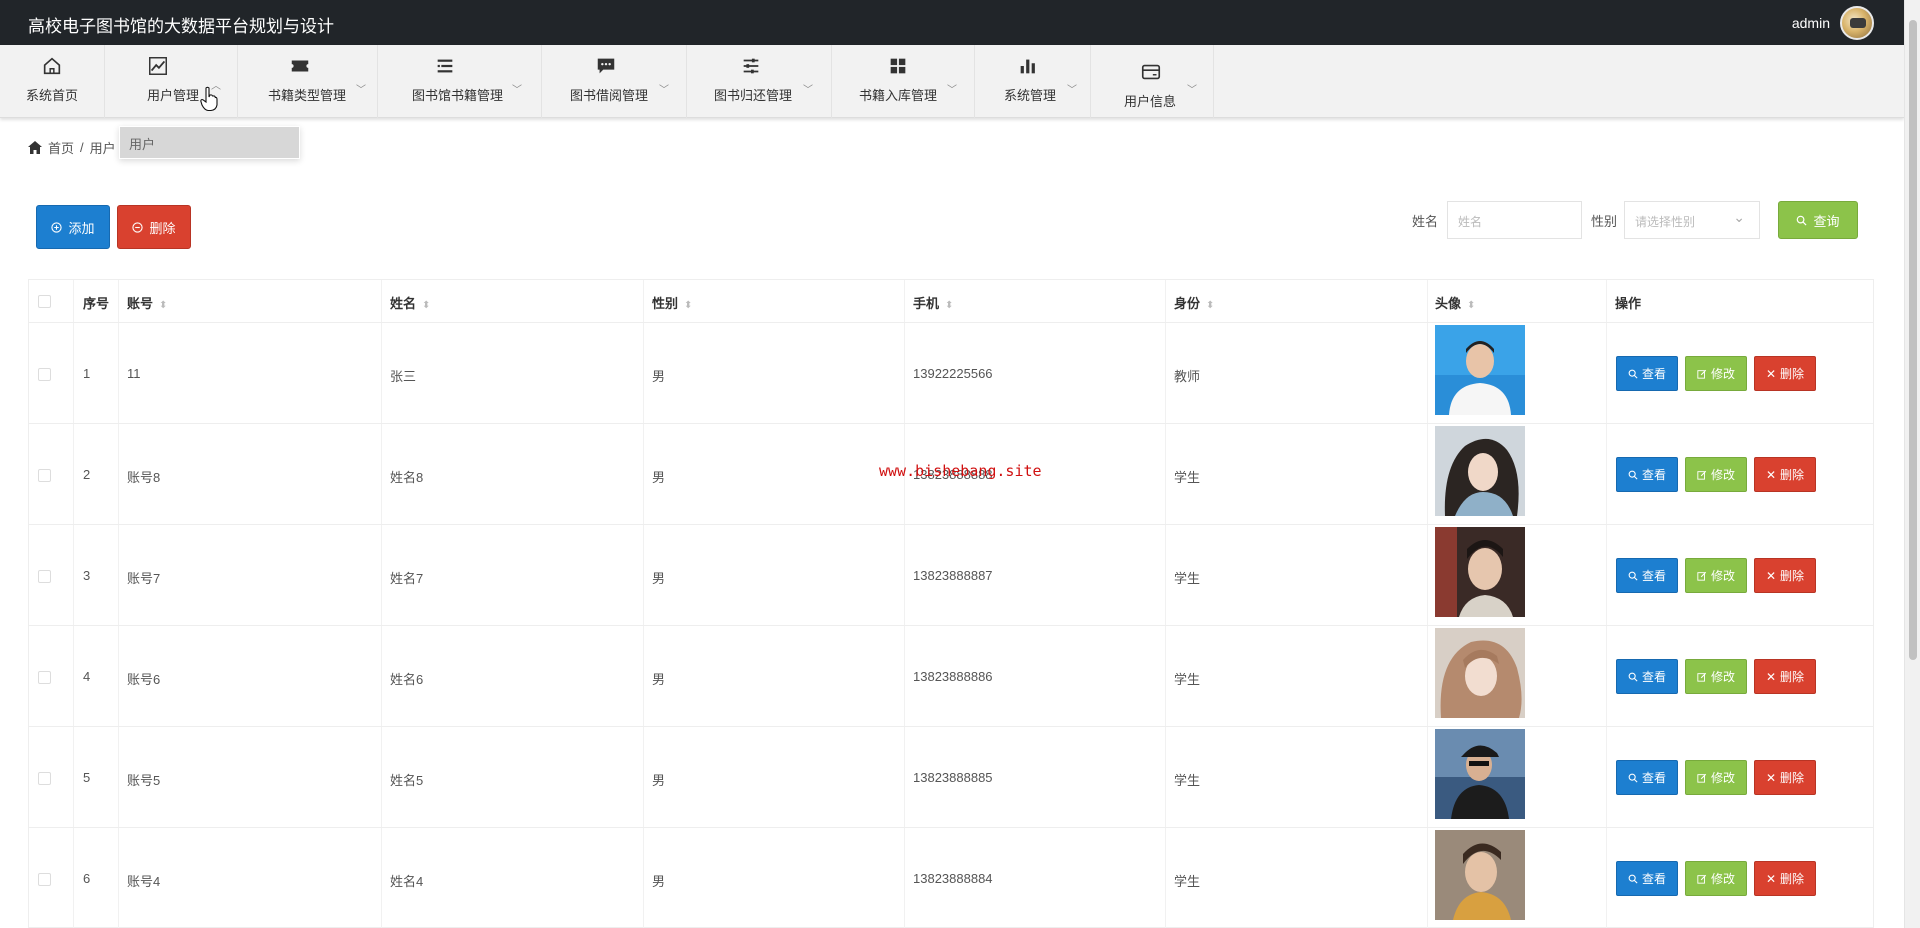  What do you see at coordinates (460, 81) in the screenshot?
I see `nav-item-library-books: 图书馆书籍管理 ﹀` at bounding box center [460, 81].